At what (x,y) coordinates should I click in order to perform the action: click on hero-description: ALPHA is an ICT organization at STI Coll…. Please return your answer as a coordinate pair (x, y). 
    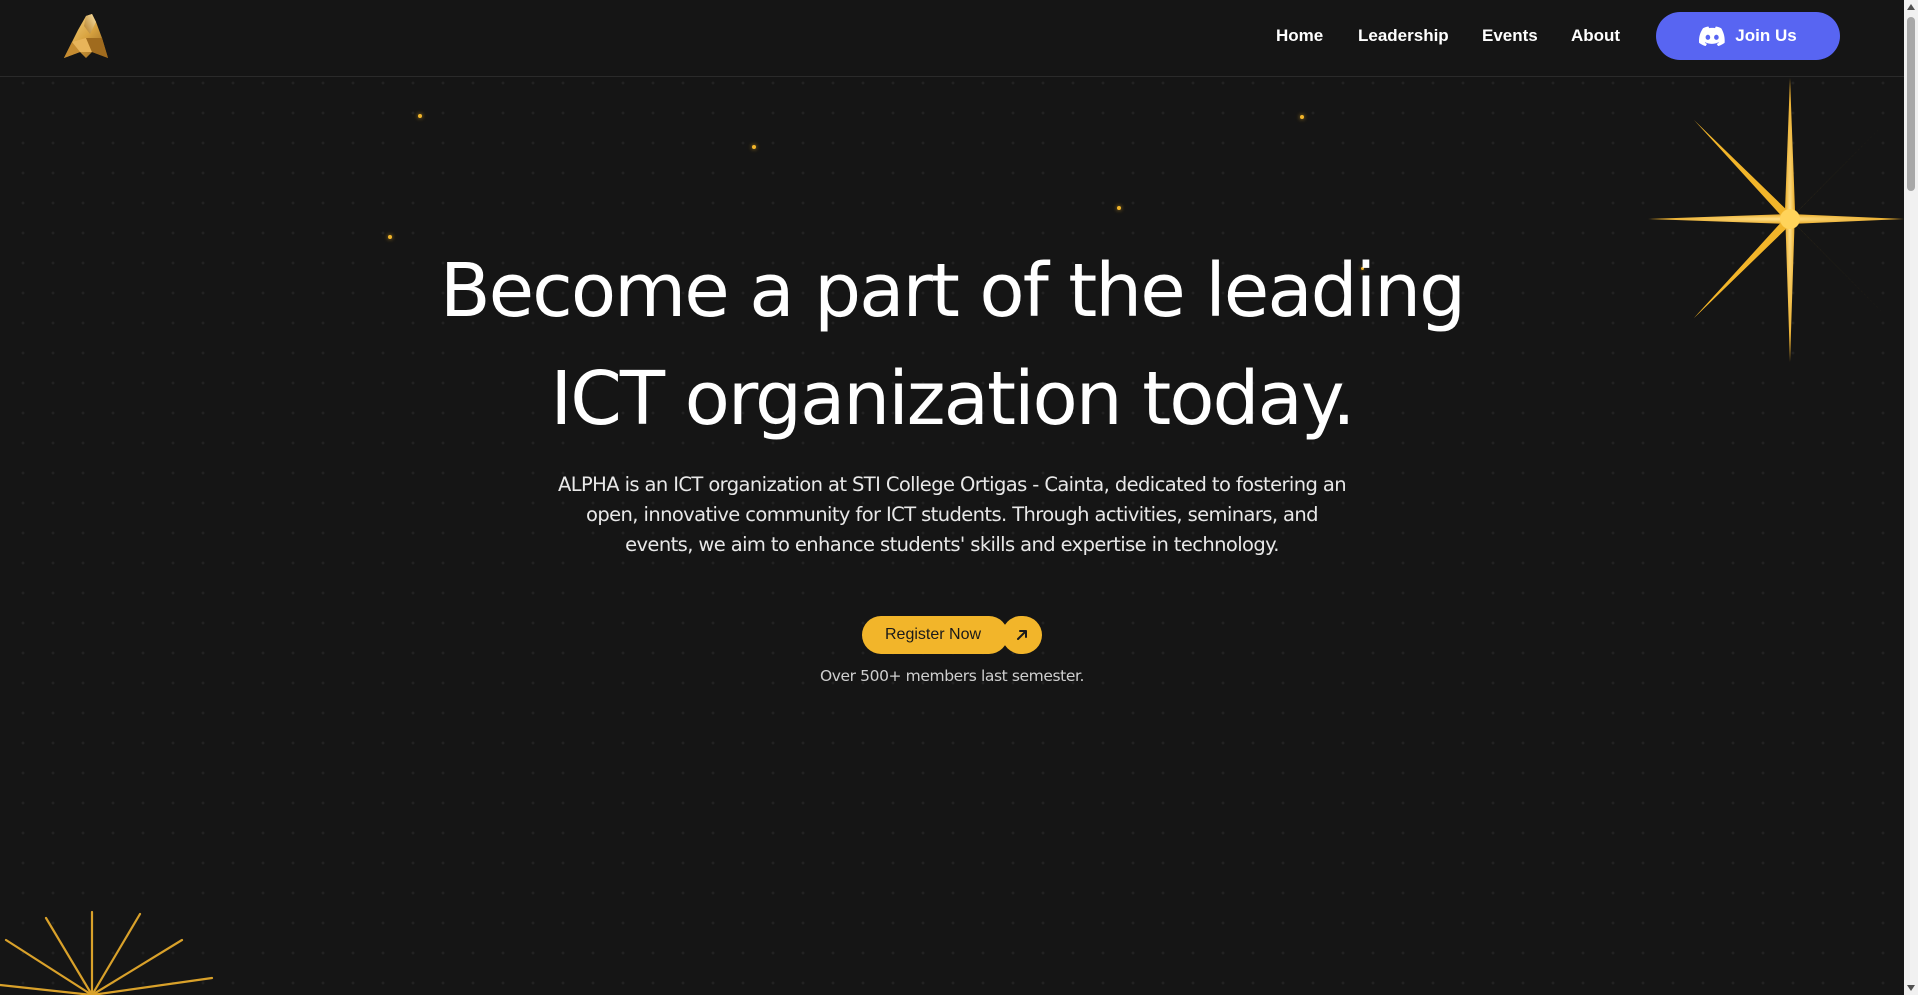
    Looking at the image, I should click on (952, 514).